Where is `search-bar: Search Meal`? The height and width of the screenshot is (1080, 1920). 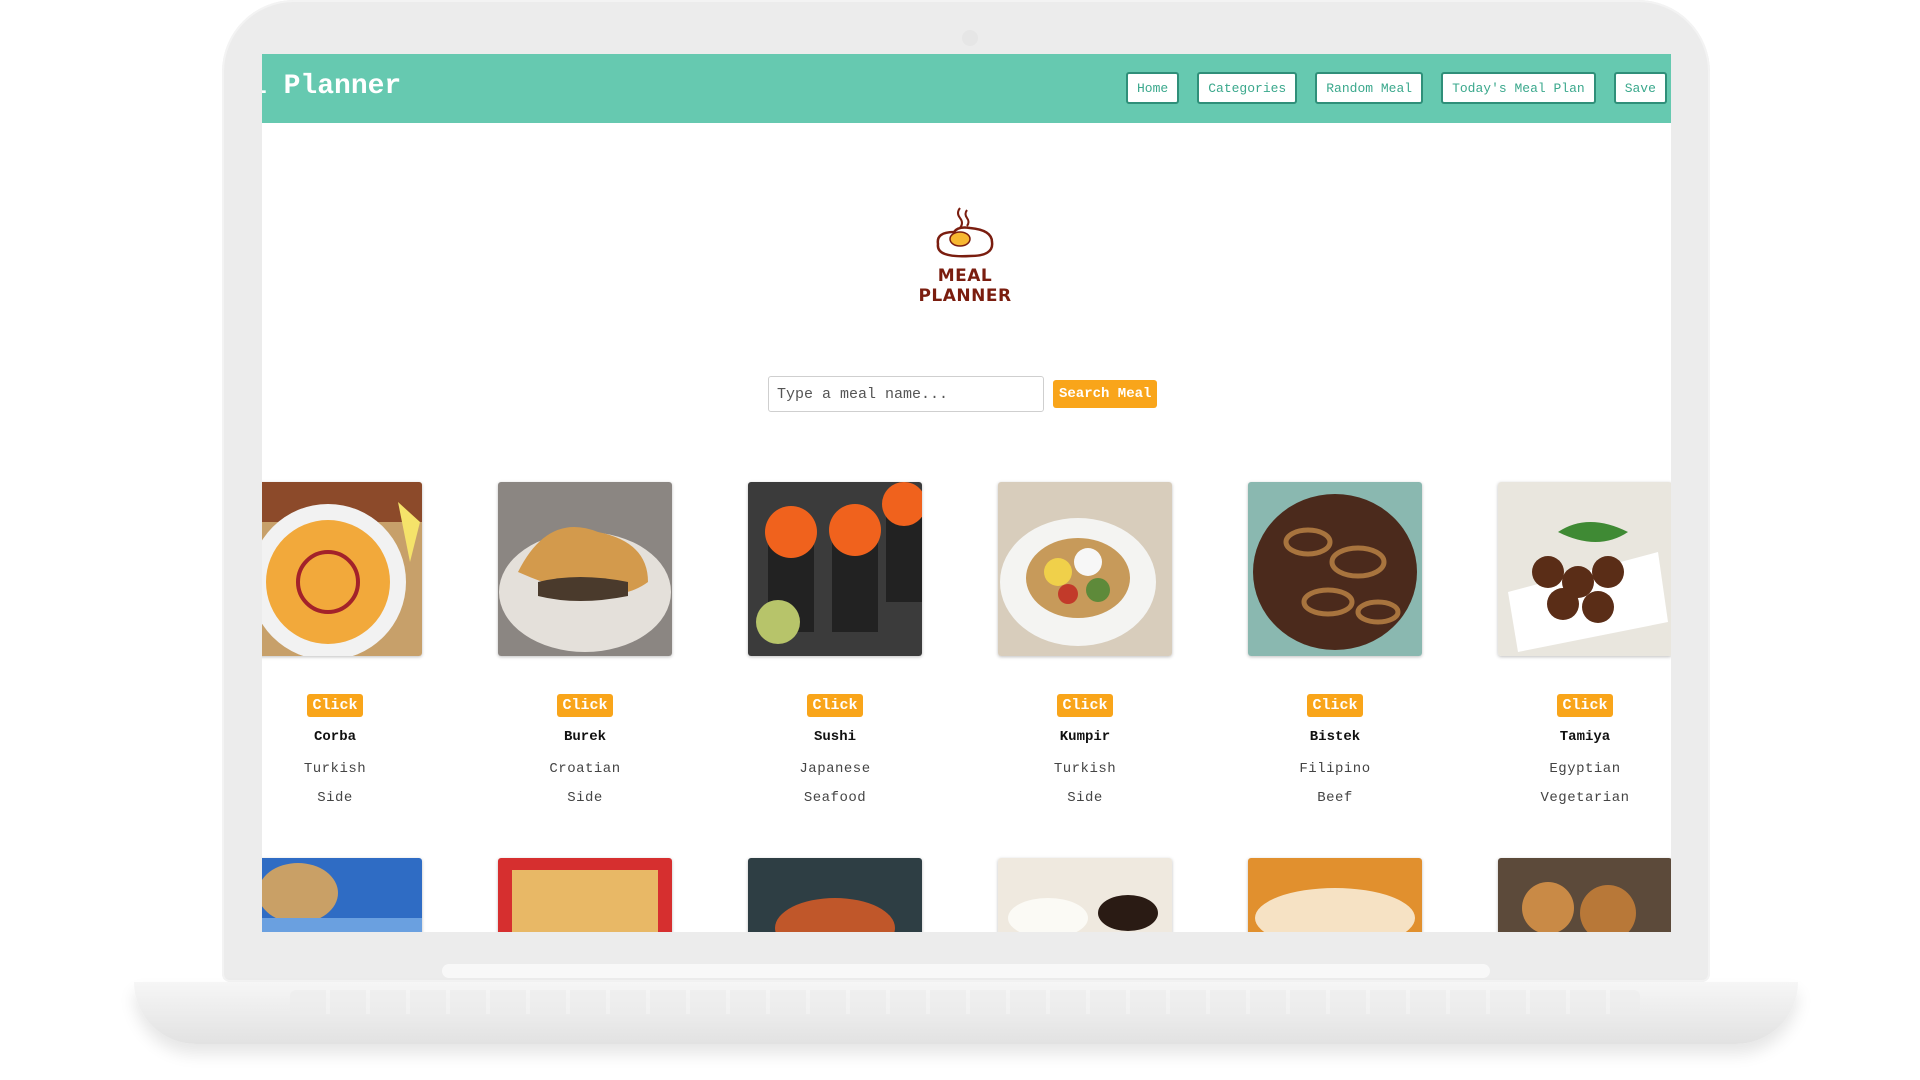
search-bar: Search Meal is located at coordinates (963, 394).